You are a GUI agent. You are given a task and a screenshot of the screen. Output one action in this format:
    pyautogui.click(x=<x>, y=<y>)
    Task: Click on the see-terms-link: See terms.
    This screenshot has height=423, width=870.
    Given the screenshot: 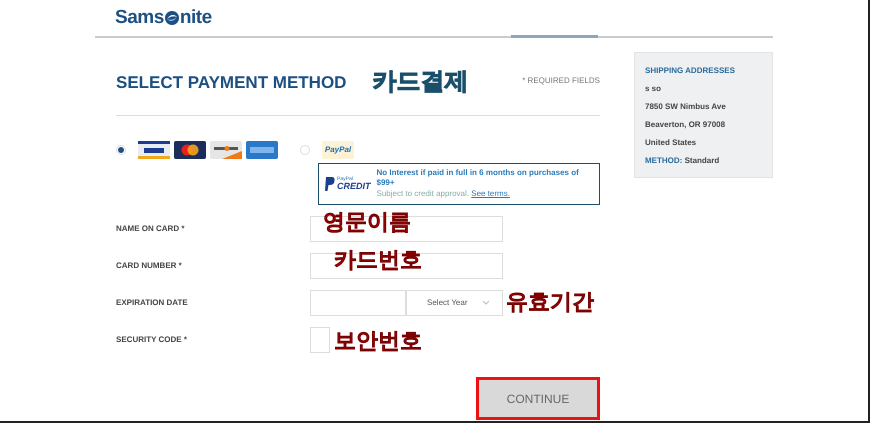 What is the action you would take?
    pyautogui.click(x=490, y=193)
    